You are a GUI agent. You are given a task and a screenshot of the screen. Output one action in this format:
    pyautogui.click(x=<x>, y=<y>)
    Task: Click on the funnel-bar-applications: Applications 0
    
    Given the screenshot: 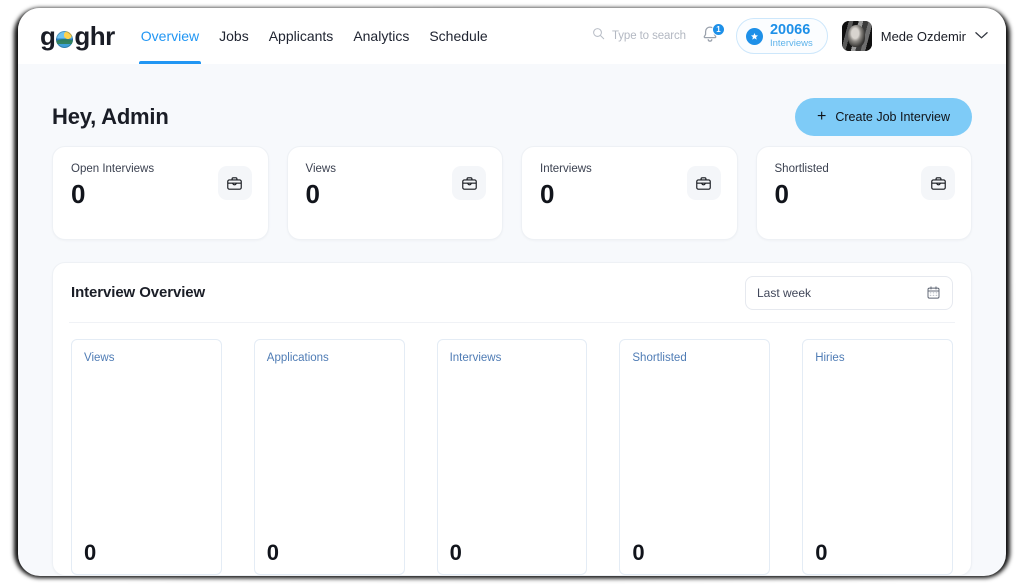 What is the action you would take?
    pyautogui.click(x=329, y=457)
    